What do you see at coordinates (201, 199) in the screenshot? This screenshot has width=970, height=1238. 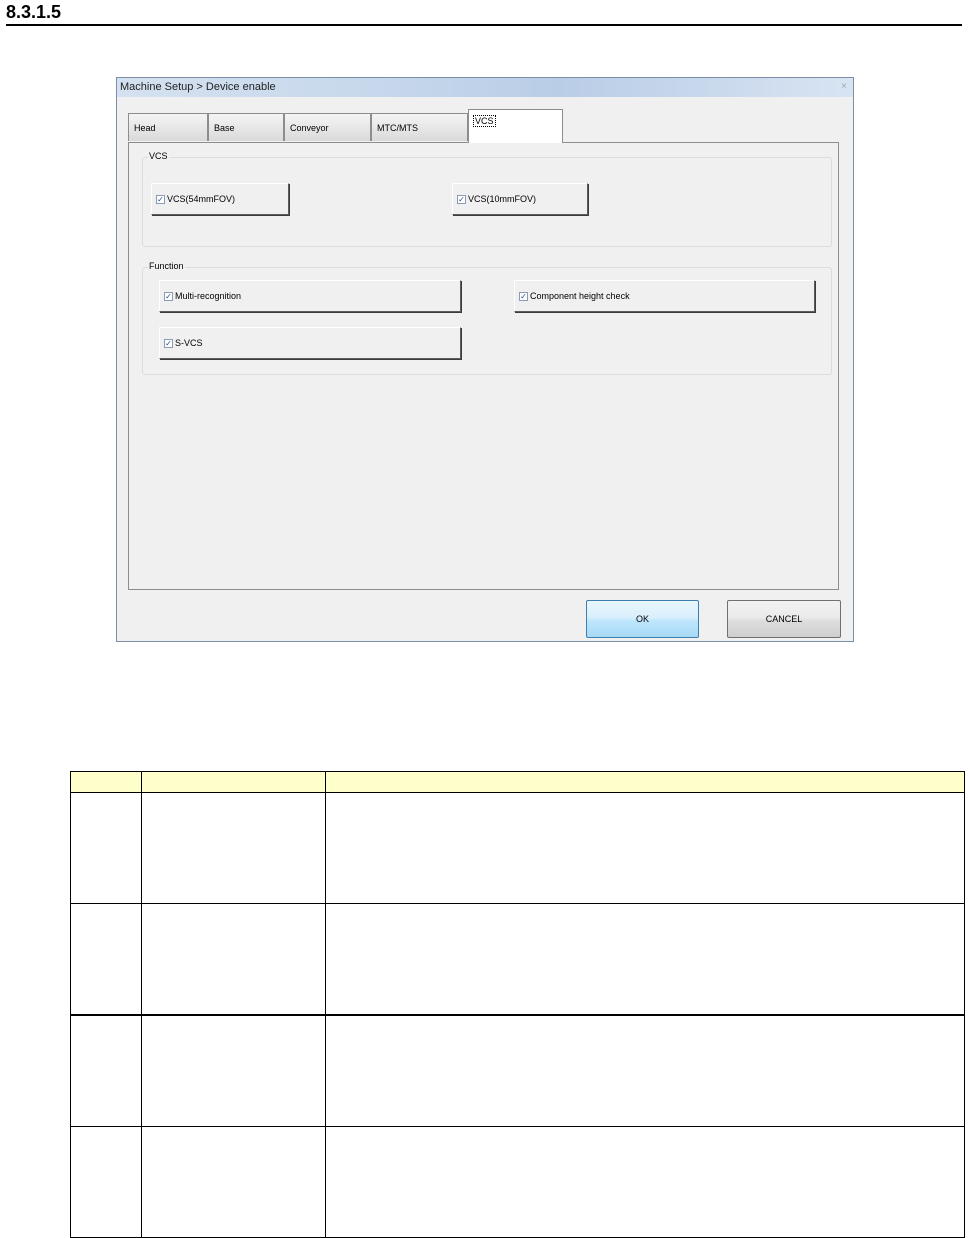 I see `vcs-54mm-fov-label: VCS(54mmFOV)` at bounding box center [201, 199].